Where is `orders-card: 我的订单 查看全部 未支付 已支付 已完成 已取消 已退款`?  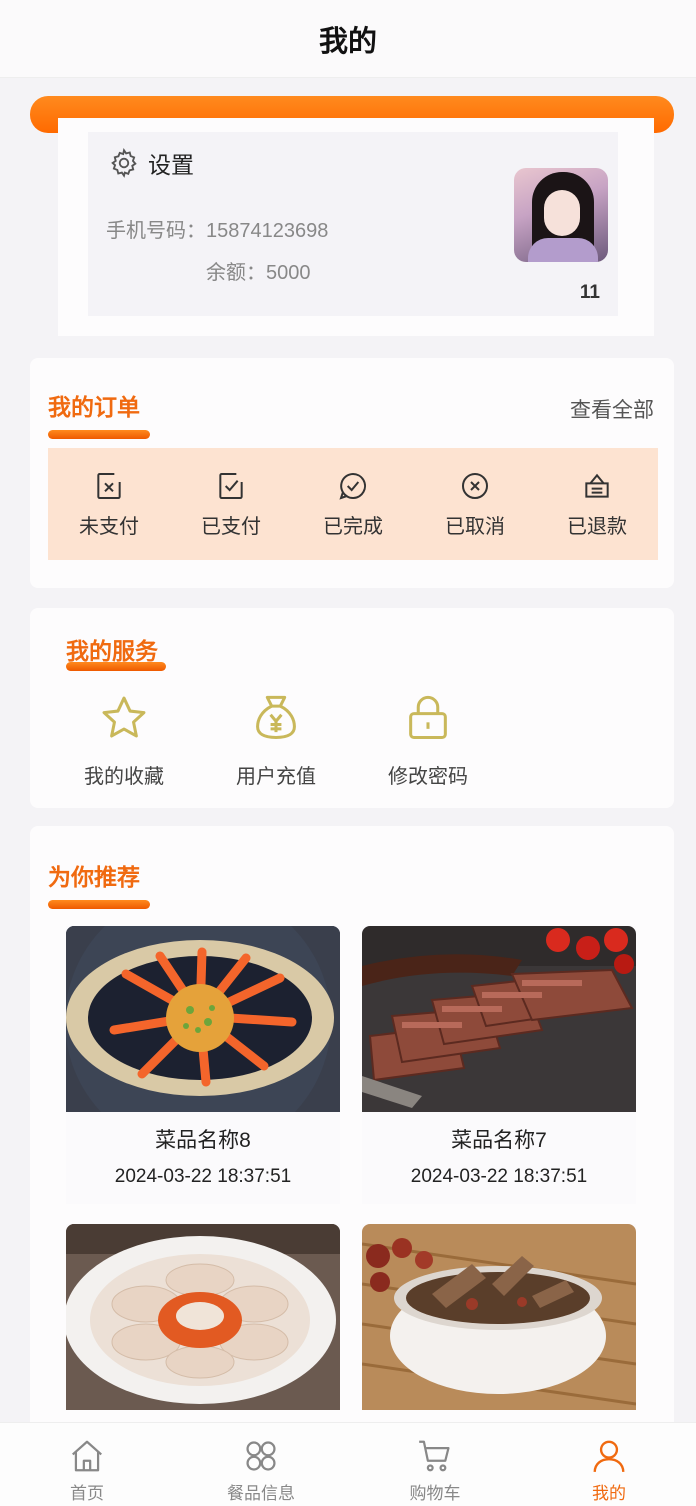
orders-card: 我的订单 查看全部 未支付 已支付 已完成 已取消 已退款 is located at coordinates (352, 473).